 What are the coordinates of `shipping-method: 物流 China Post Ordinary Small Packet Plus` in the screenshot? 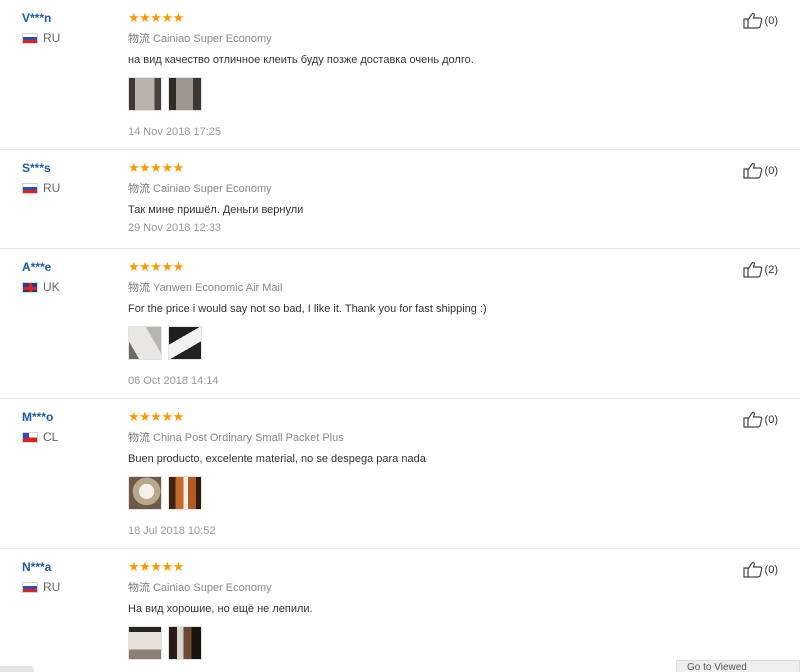 It's located at (418, 437).